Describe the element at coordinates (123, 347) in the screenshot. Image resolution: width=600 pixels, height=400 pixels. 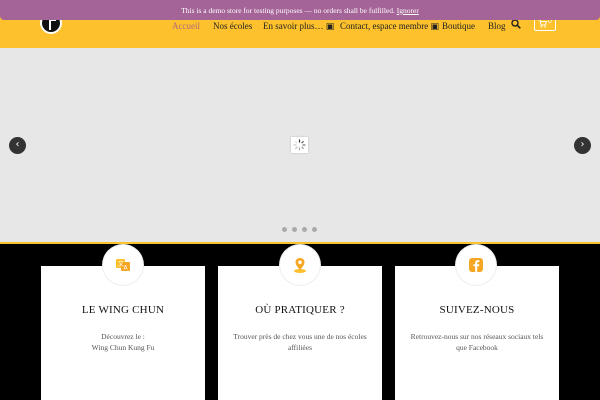
I see `card-text-line: Wing Chun Kung Fu` at that location.